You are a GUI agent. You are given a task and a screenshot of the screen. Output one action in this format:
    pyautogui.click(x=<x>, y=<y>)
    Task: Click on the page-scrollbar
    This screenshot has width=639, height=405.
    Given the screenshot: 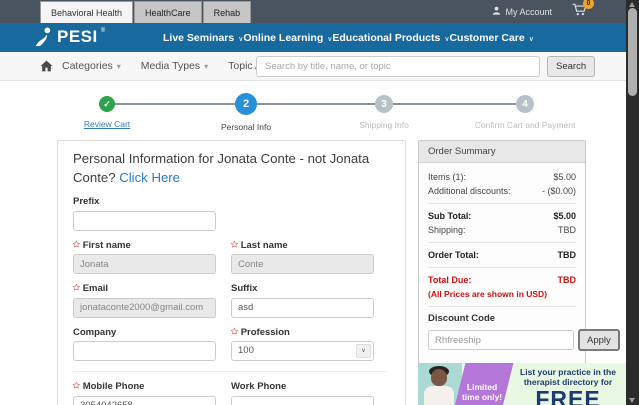 What is the action you would take?
    pyautogui.click(x=632, y=202)
    